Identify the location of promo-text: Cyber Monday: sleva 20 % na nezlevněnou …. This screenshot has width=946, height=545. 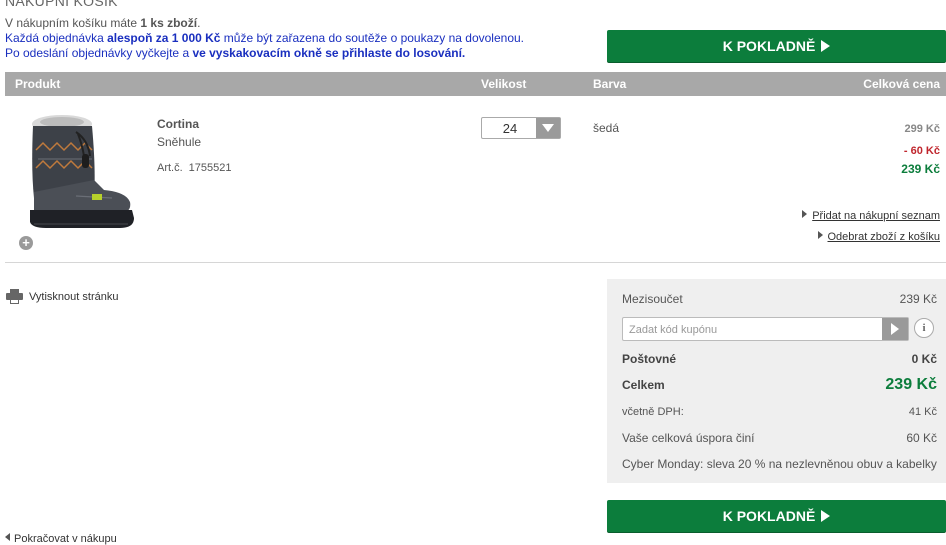
(779, 464).